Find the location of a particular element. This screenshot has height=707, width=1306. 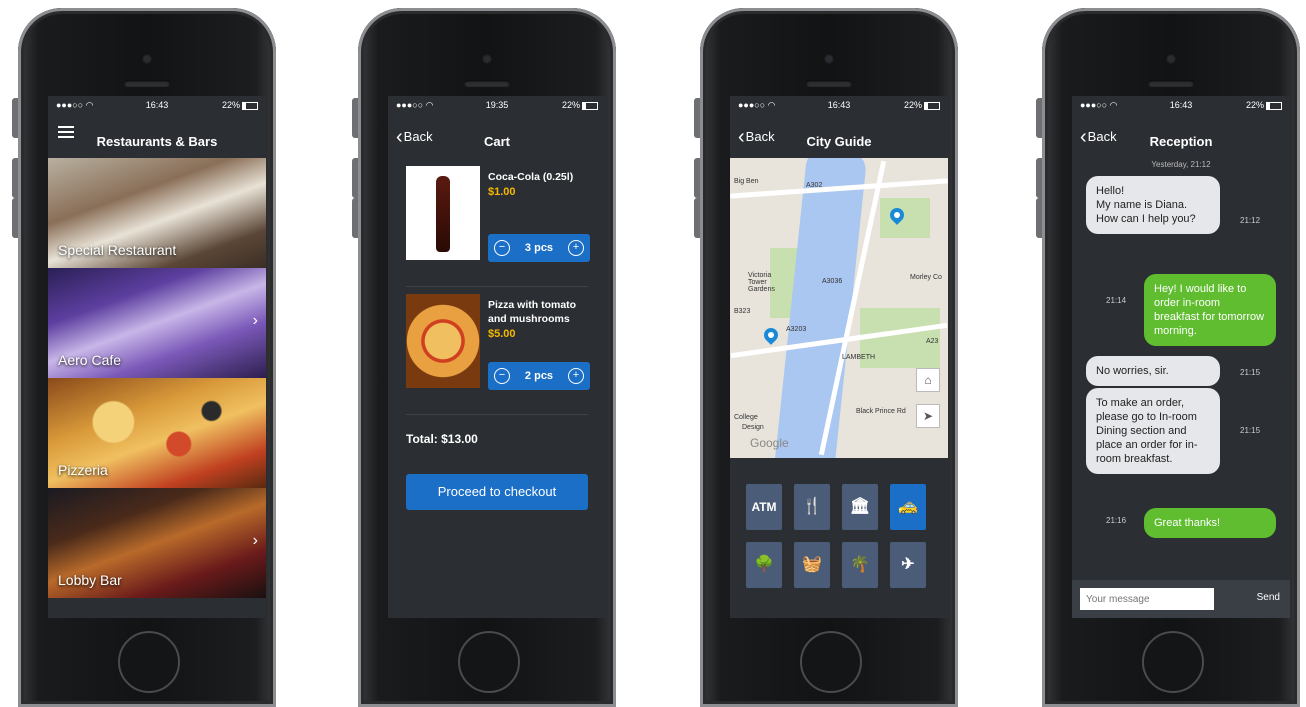

quantity-value: 3 pcs is located at coordinates (539, 248).